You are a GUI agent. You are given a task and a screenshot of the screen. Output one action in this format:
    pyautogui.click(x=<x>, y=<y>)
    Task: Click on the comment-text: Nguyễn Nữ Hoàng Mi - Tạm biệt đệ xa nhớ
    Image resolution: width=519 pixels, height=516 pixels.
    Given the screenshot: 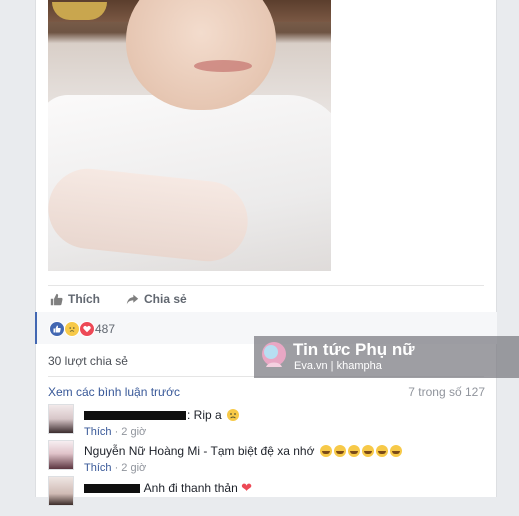 What is the action you would take?
    pyautogui.click(x=243, y=451)
    